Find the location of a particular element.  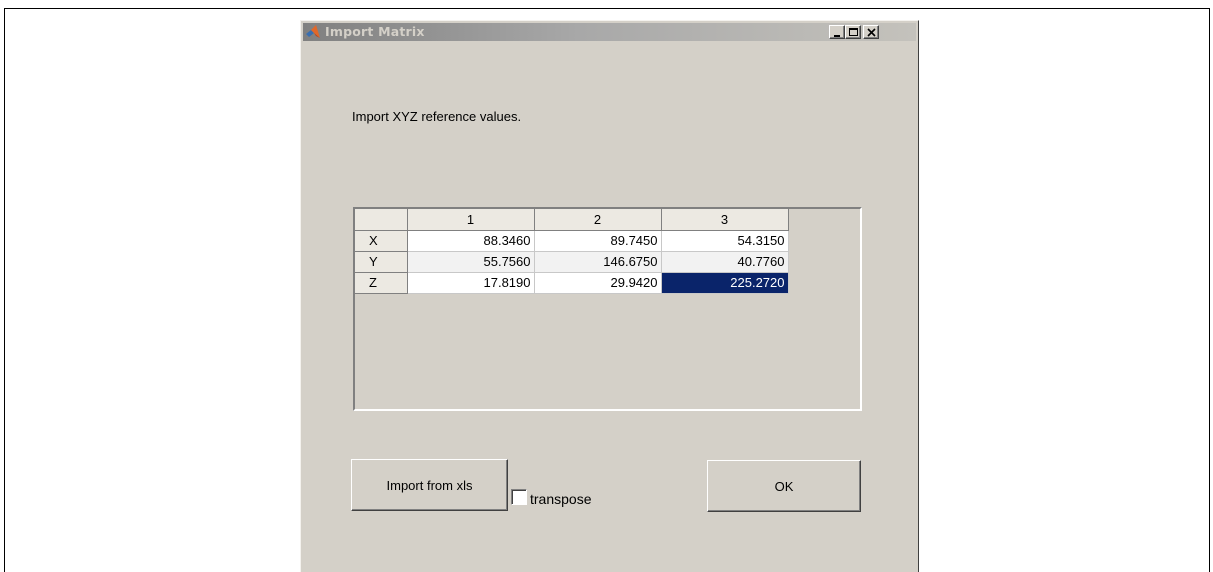

maximize-button is located at coordinates (853, 32).